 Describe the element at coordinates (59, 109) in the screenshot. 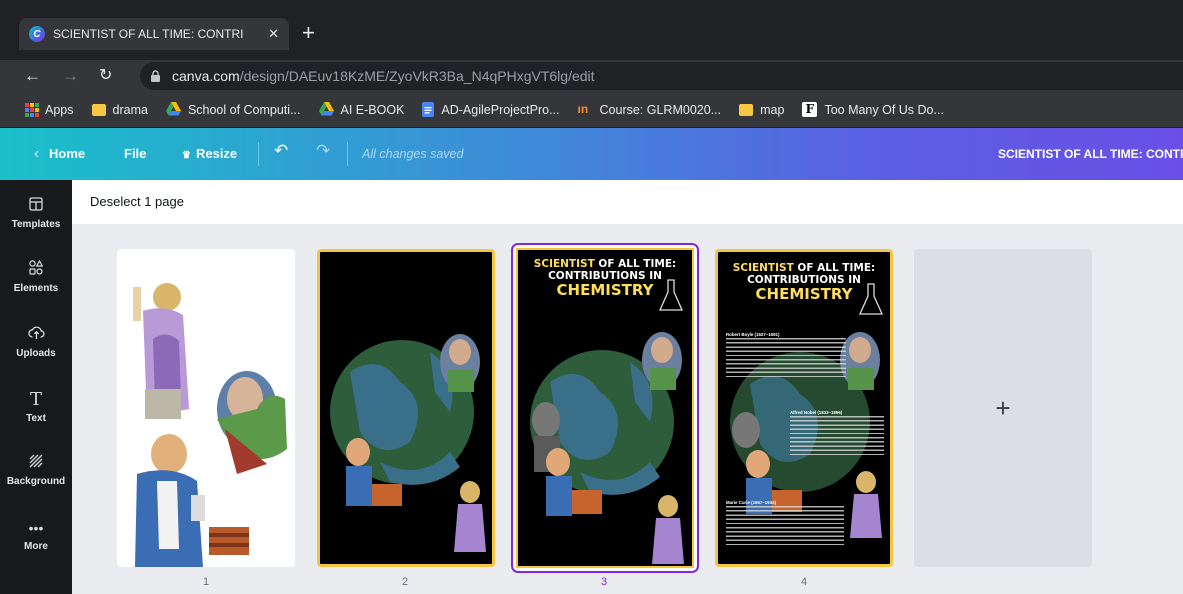

I see `bookmark-label: Apps` at that location.